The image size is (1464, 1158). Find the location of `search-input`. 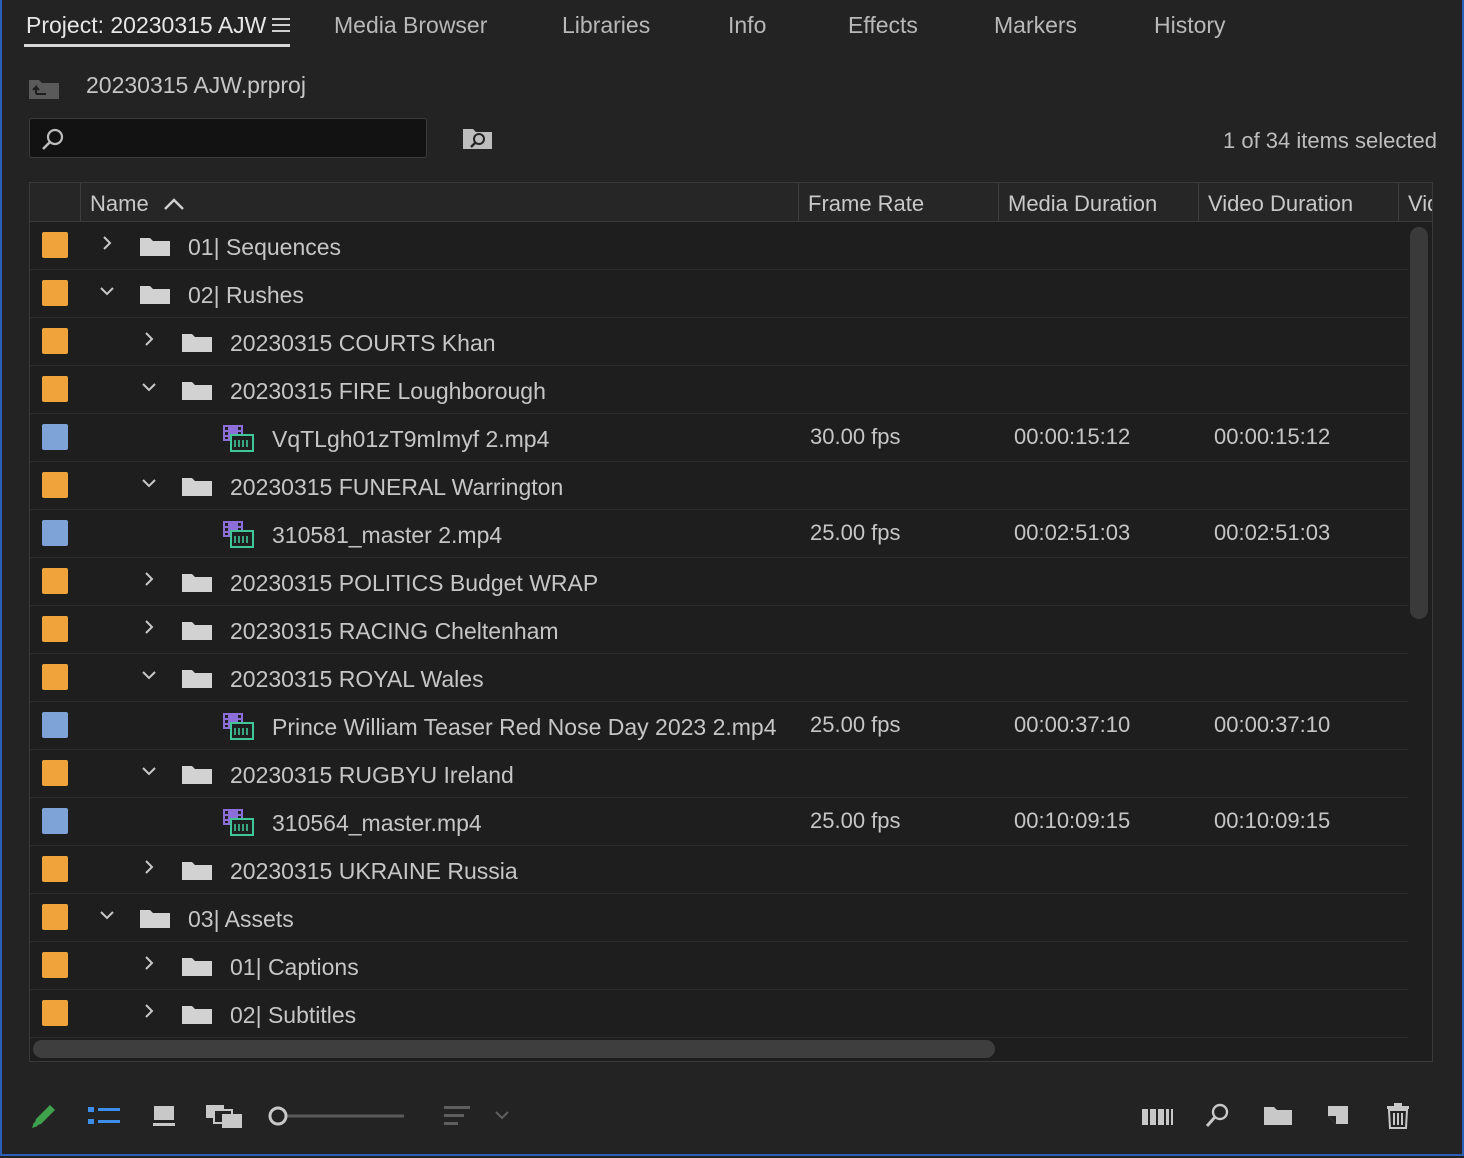

search-input is located at coordinates (228, 138).